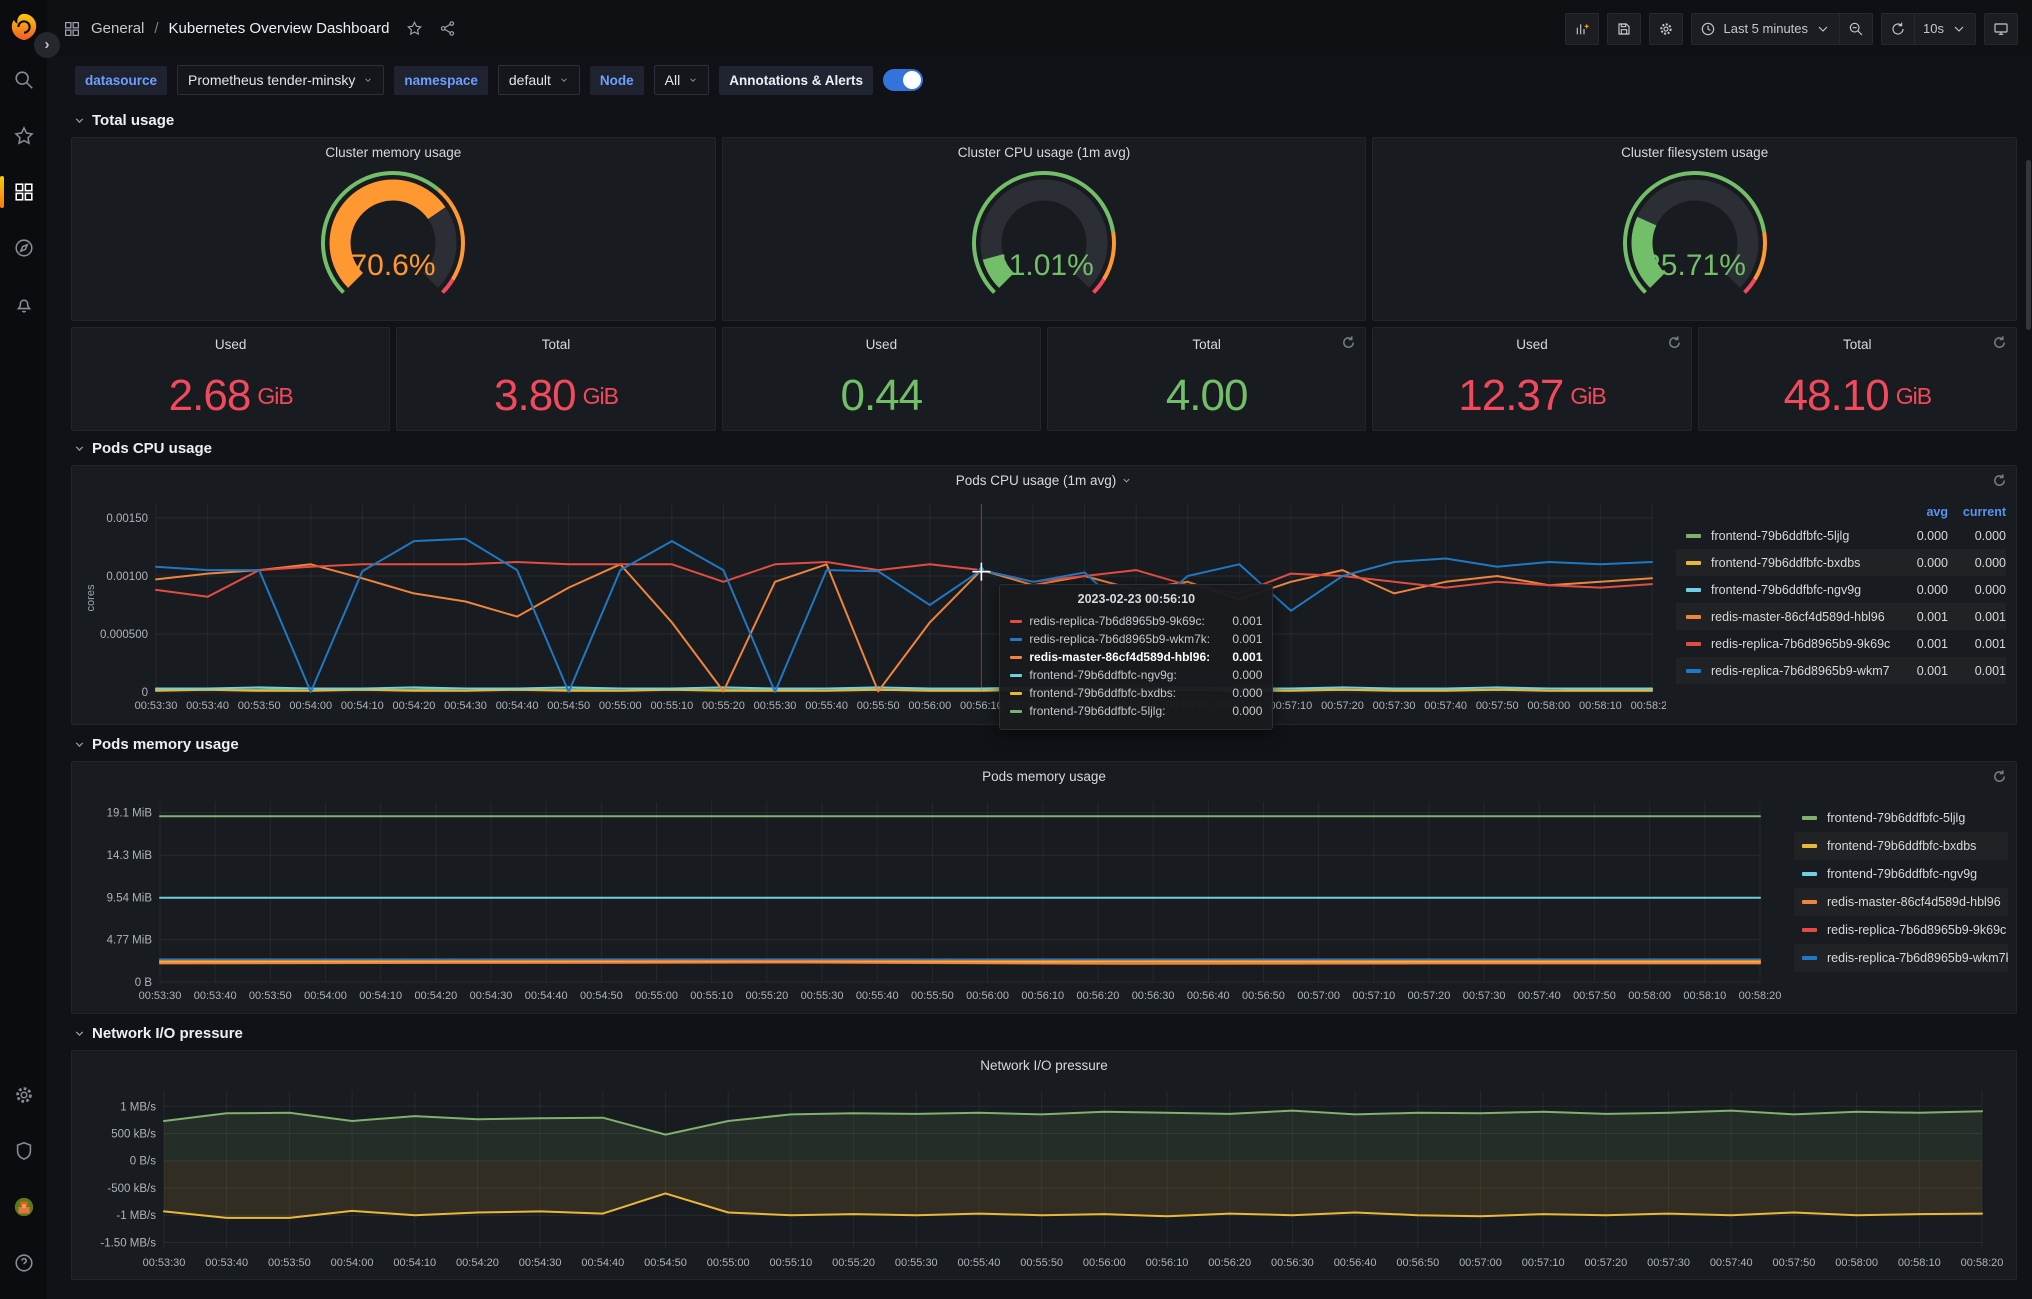 The image size is (2032, 1299). I want to click on sidebar-item-help, so click(23, 1263).